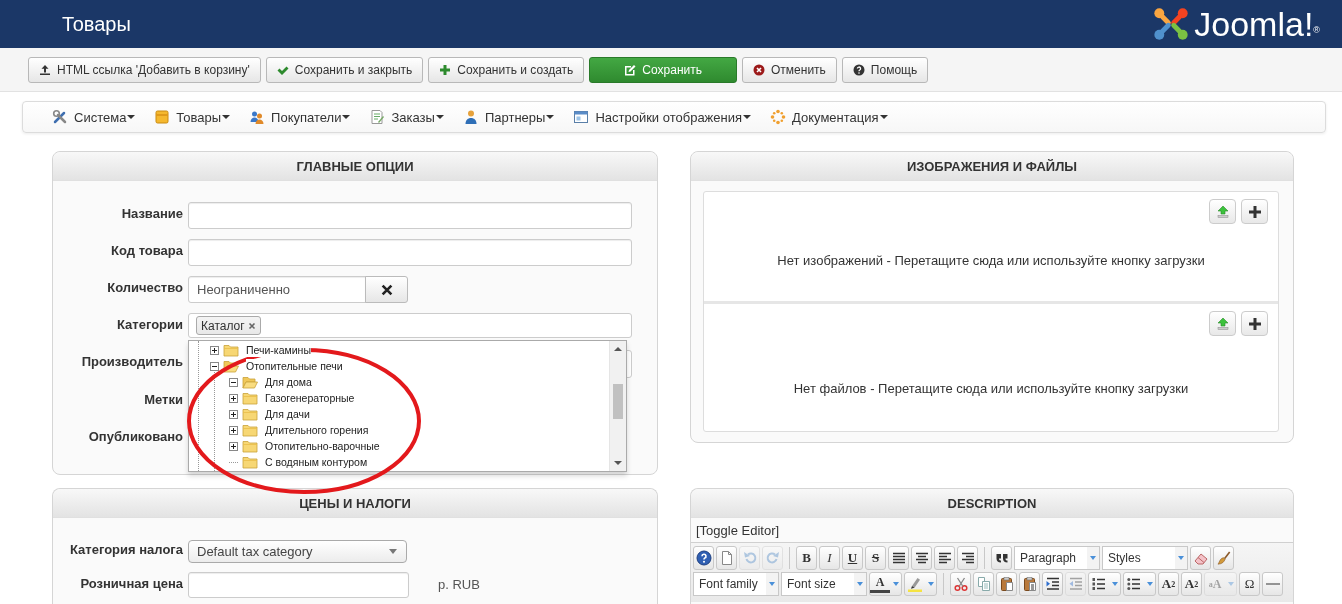 This screenshot has height=604, width=1342. What do you see at coordinates (829, 117) in the screenshot?
I see `menu-item: Документация` at bounding box center [829, 117].